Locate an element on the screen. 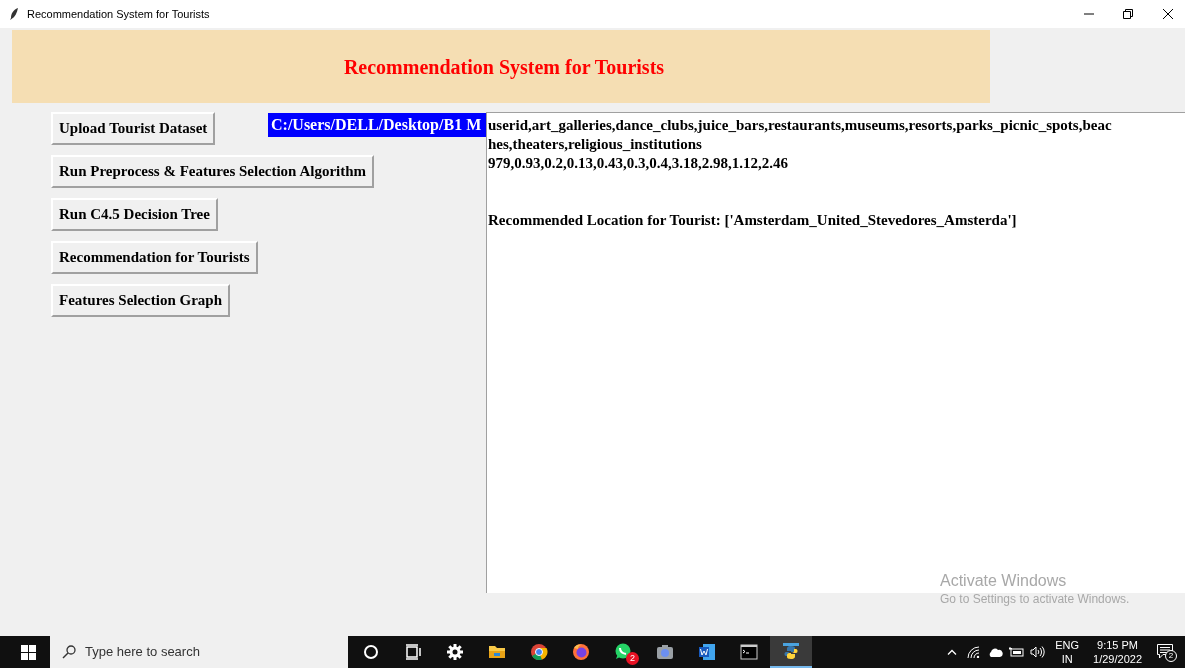 The width and height of the screenshot is (1185, 668). clock-time: 9:15 PM is located at coordinates (1117, 645).